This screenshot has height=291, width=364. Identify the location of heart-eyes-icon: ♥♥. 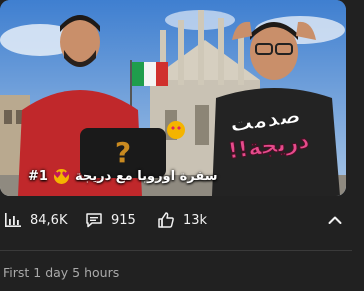
(61, 176).